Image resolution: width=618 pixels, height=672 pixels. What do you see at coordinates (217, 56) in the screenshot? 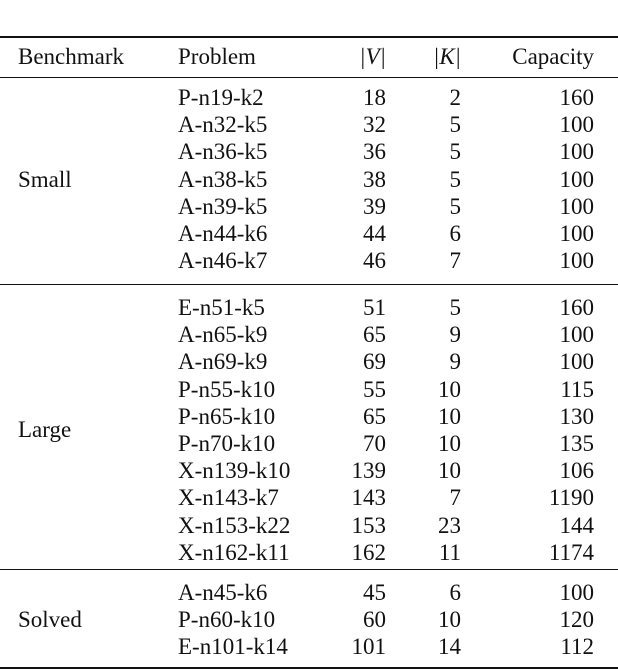
I see `header-problem: Problem` at bounding box center [217, 56].